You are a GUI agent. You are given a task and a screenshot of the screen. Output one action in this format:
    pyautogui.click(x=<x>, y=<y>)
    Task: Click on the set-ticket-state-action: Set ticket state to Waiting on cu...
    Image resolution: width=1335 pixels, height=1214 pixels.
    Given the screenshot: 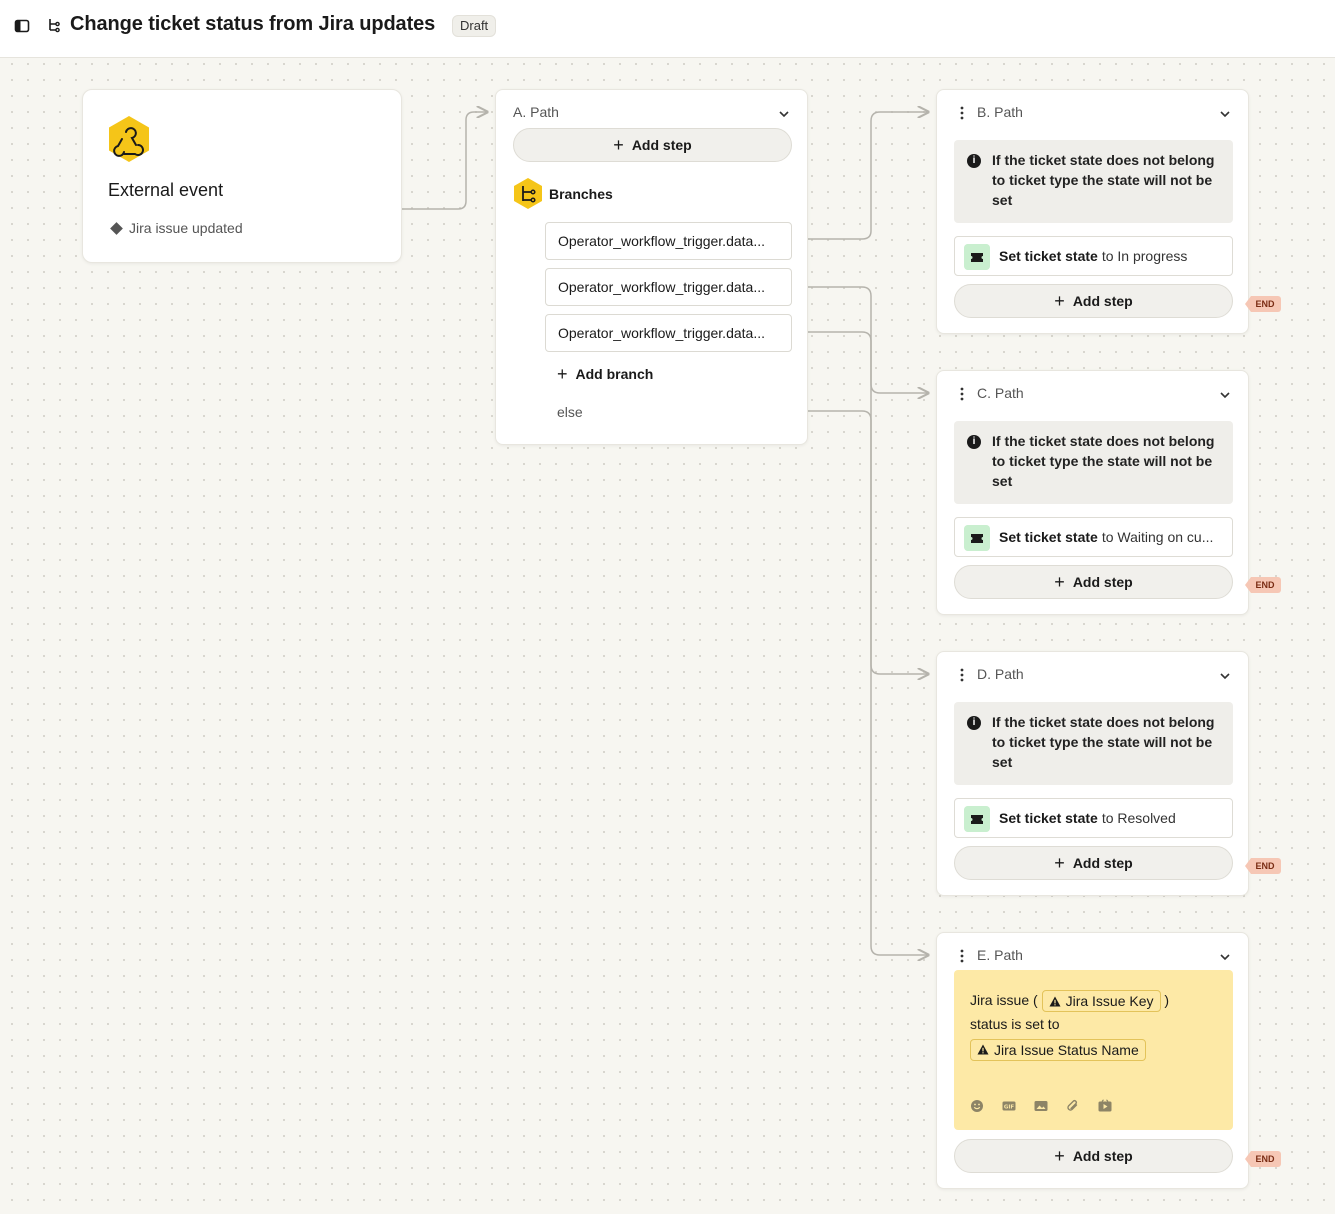 What is the action you would take?
    pyautogui.click(x=1093, y=537)
    